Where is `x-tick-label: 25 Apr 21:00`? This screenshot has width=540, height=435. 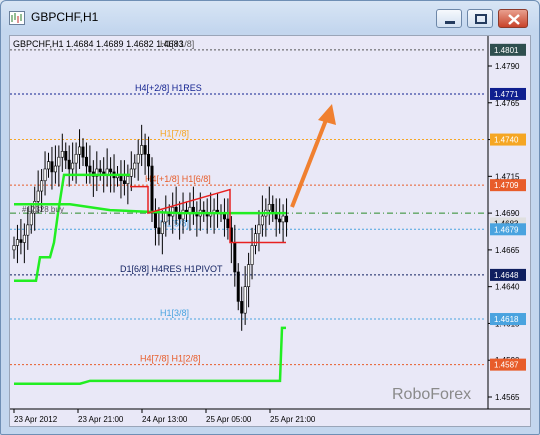
x-tick-label: 25 Apr 21:00 is located at coordinates (293, 419).